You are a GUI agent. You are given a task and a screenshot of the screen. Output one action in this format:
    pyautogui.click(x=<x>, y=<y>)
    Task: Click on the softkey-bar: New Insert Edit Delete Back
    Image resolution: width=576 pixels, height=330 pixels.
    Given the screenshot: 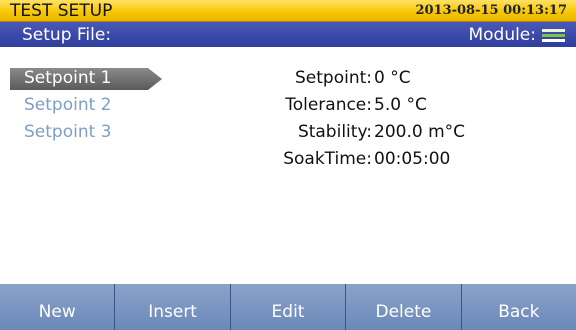 What is the action you would take?
    pyautogui.click(x=288, y=307)
    